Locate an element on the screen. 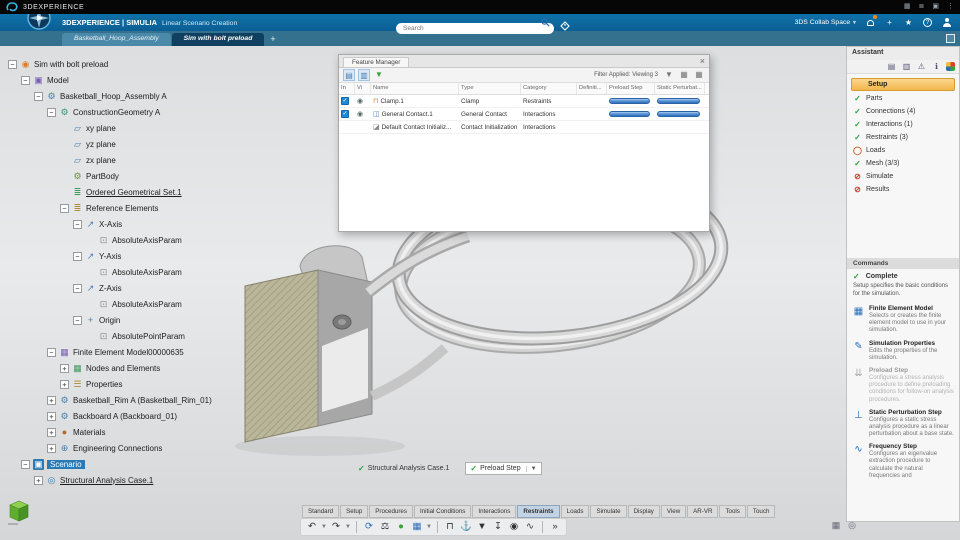 The image size is (960, 540). document-tab: Basketball_Hoop_Assembly is located at coordinates (116, 39).